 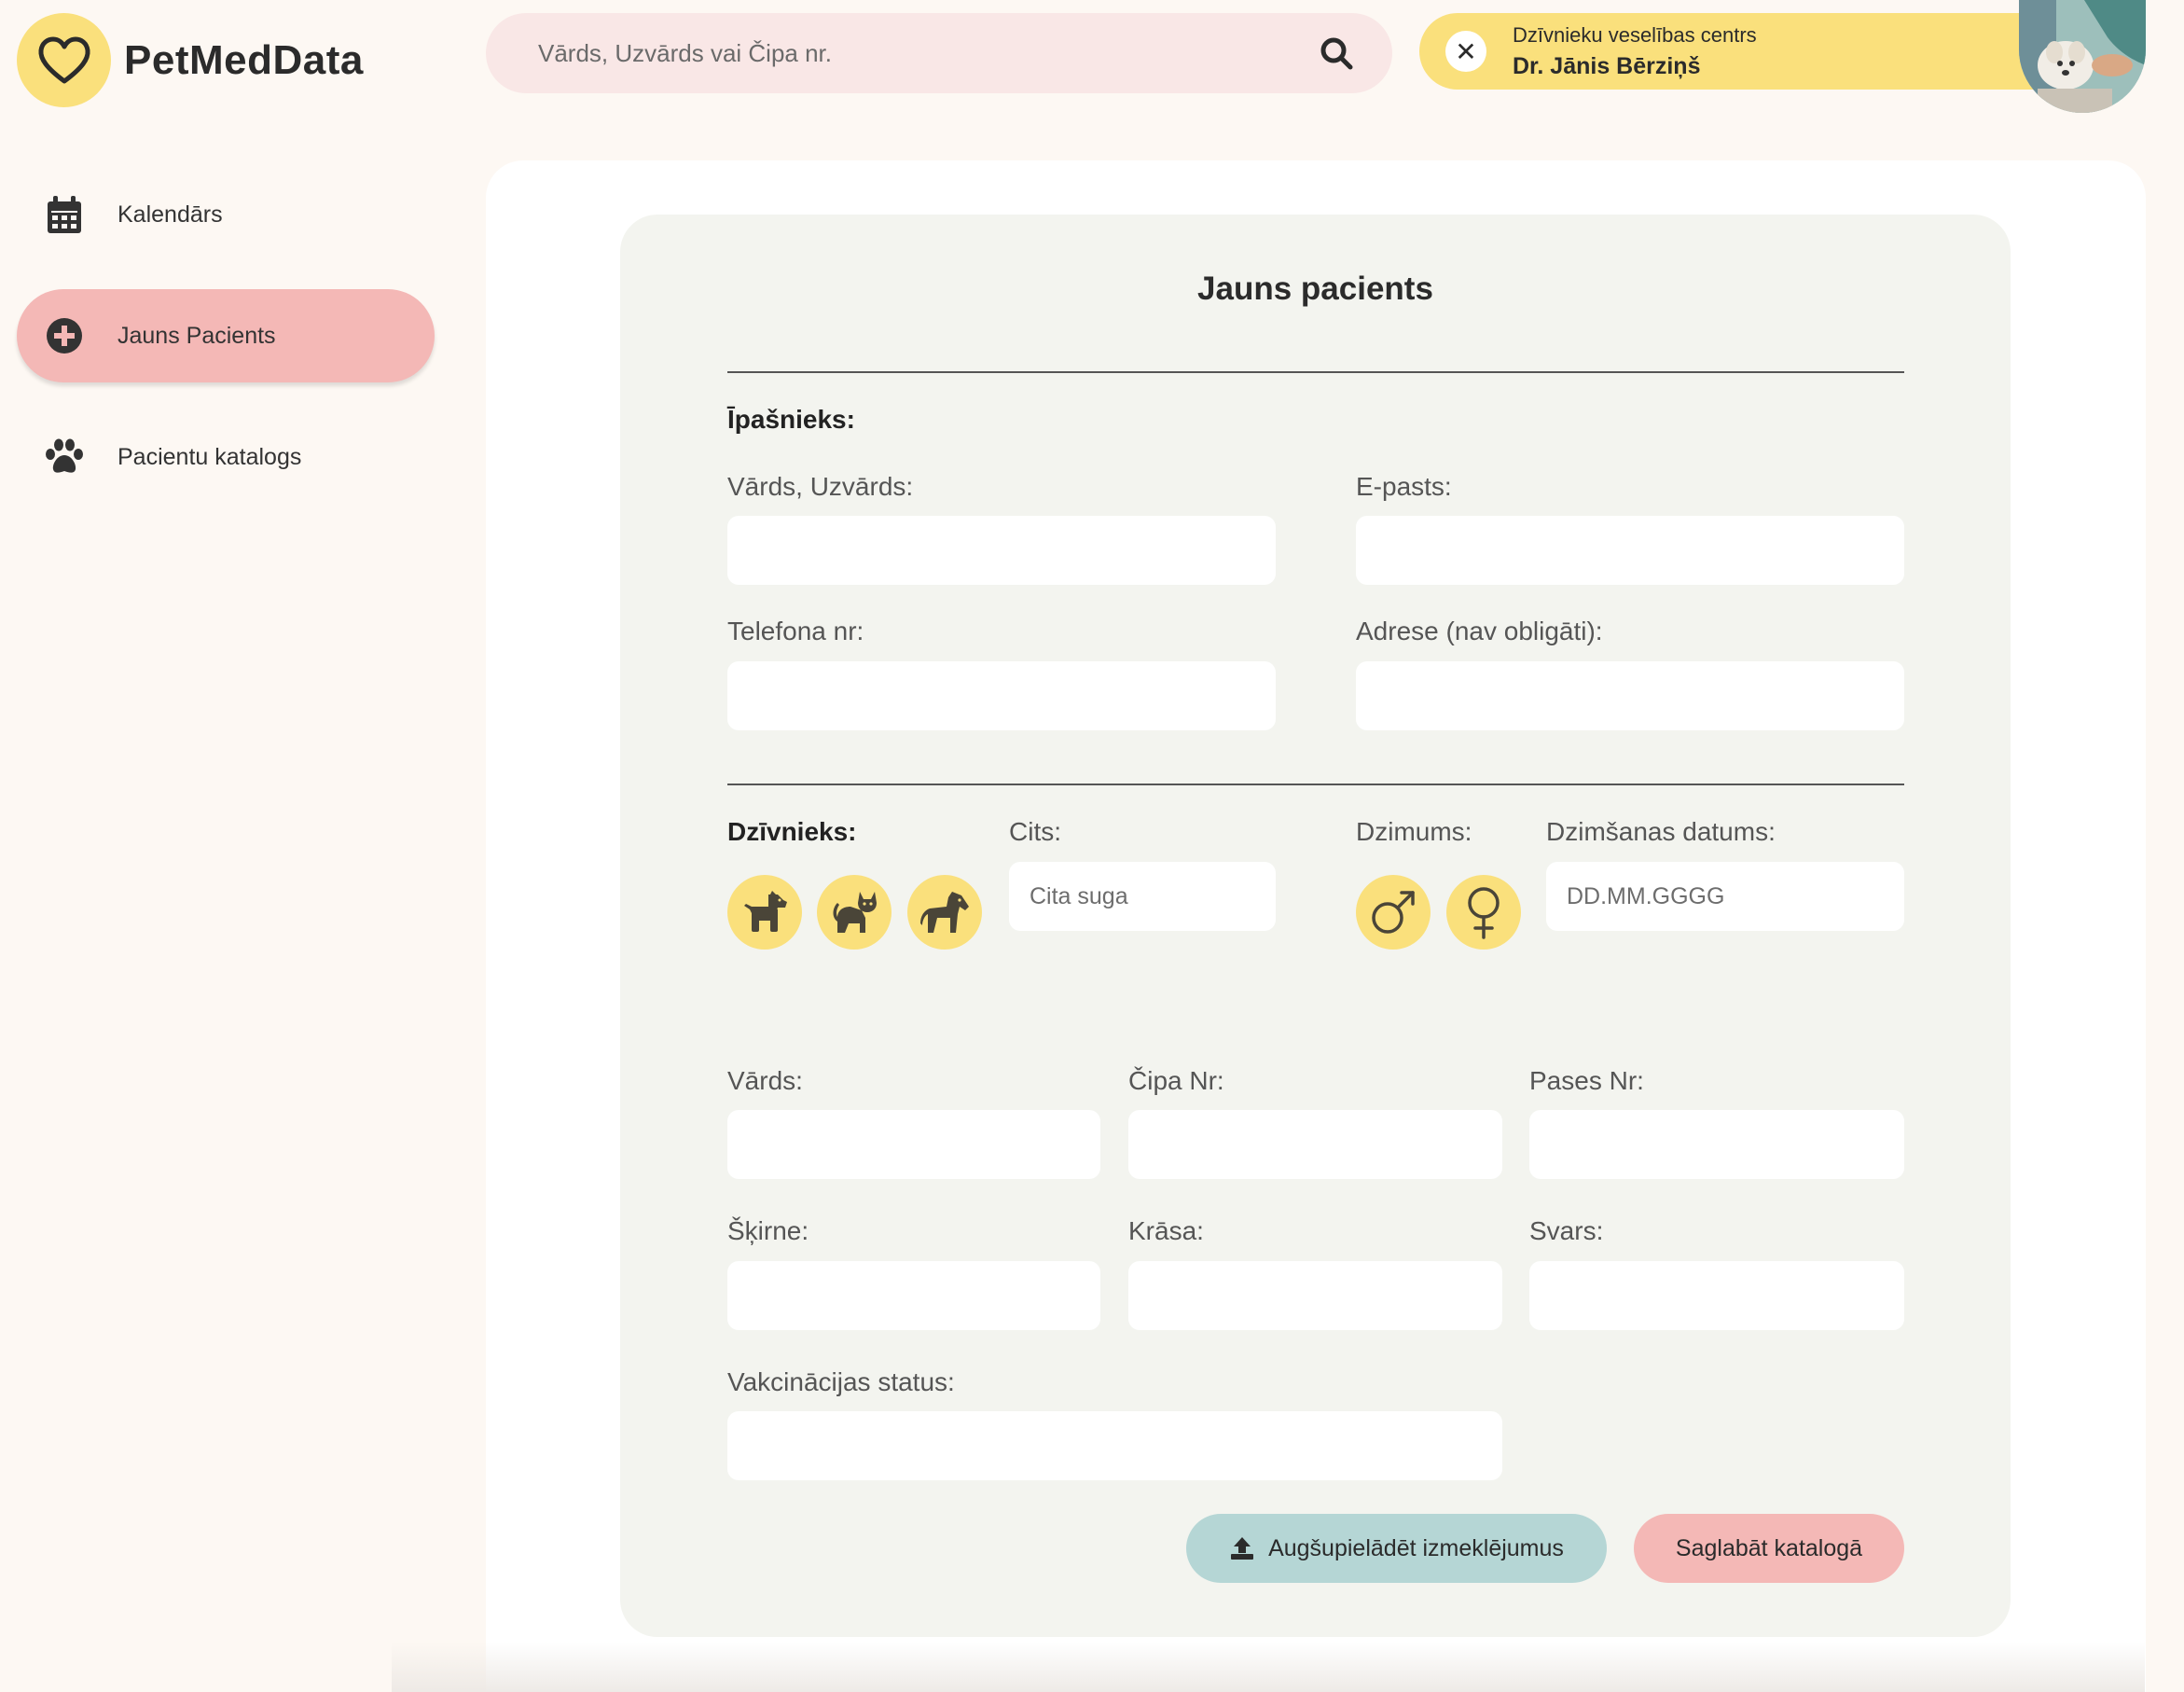 I want to click on sidebar-item-label: Kalendārs, so click(x=170, y=214).